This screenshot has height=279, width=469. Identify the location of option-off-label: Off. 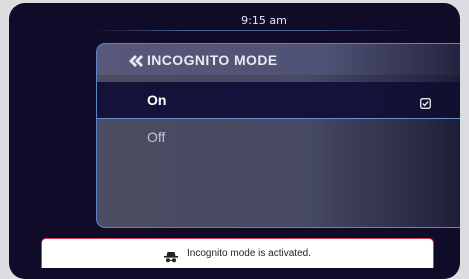
(156, 137).